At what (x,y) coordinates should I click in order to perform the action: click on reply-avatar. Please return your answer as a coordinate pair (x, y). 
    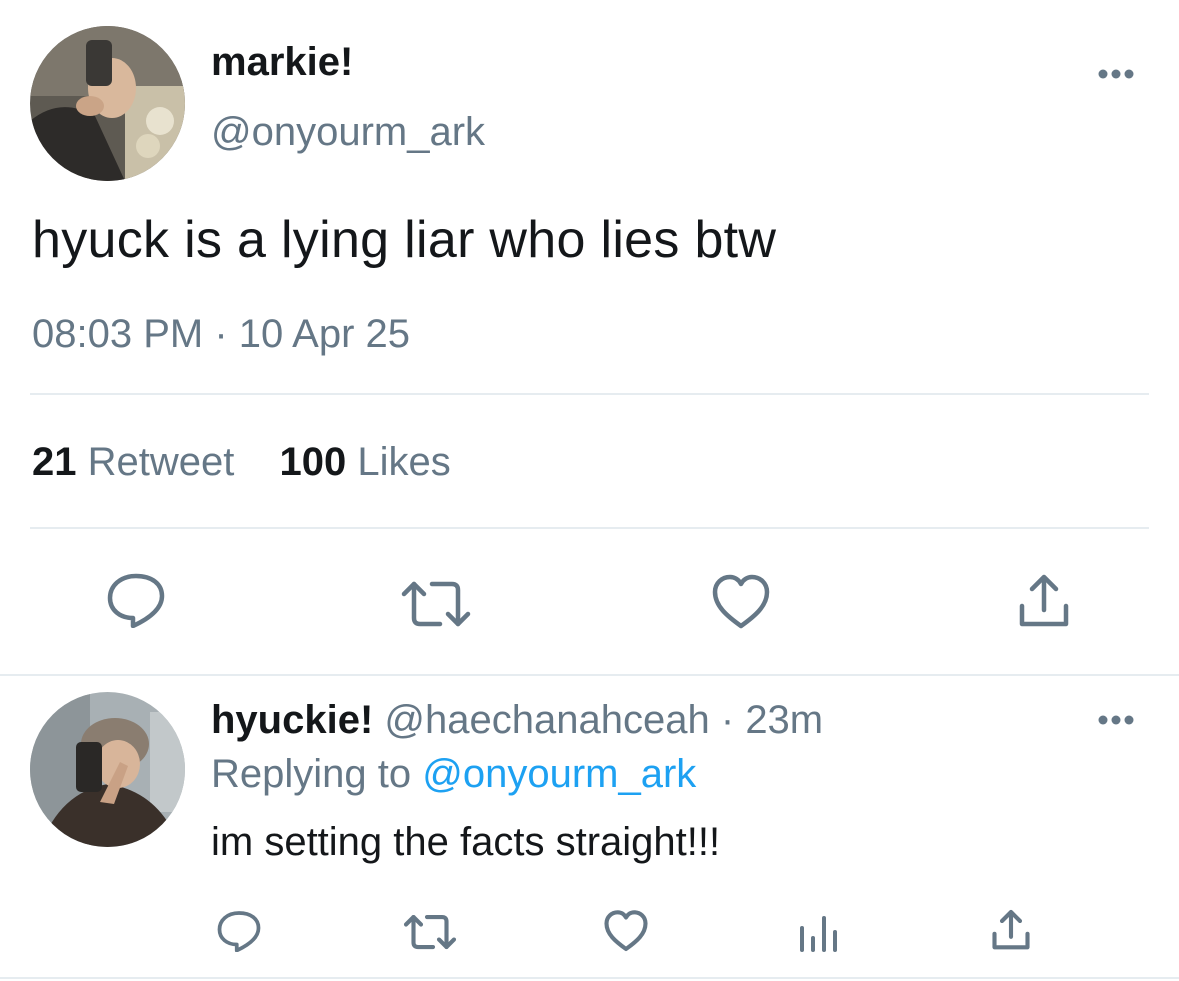
    Looking at the image, I should click on (107, 769).